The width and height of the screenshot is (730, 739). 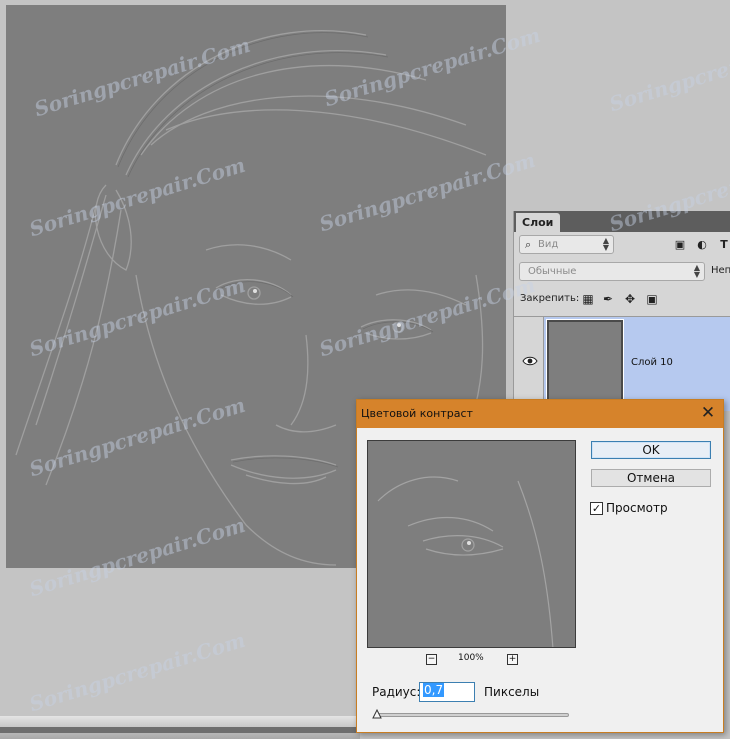 I want to click on radius-slider-track, so click(x=473, y=715).